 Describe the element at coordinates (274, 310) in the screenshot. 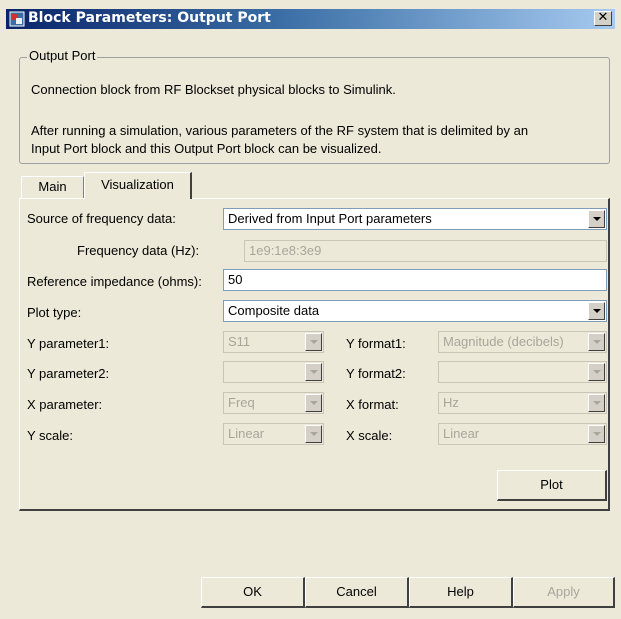

I see `plot-type-value: Composite data` at that location.